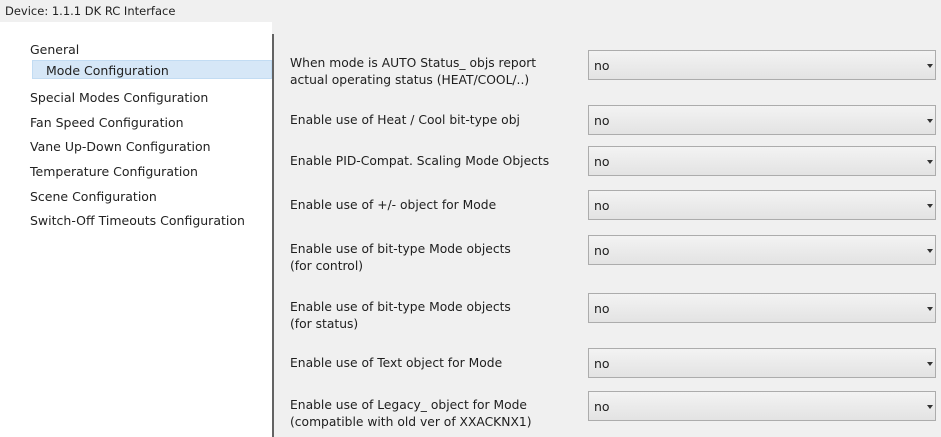 This screenshot has width=941, height=437. What do you see at coordinates (411, 422) in the screenshot?
I see `param-label-line: (compatible with old ver of XXACKNX1)` at bounding box center [411, 422].